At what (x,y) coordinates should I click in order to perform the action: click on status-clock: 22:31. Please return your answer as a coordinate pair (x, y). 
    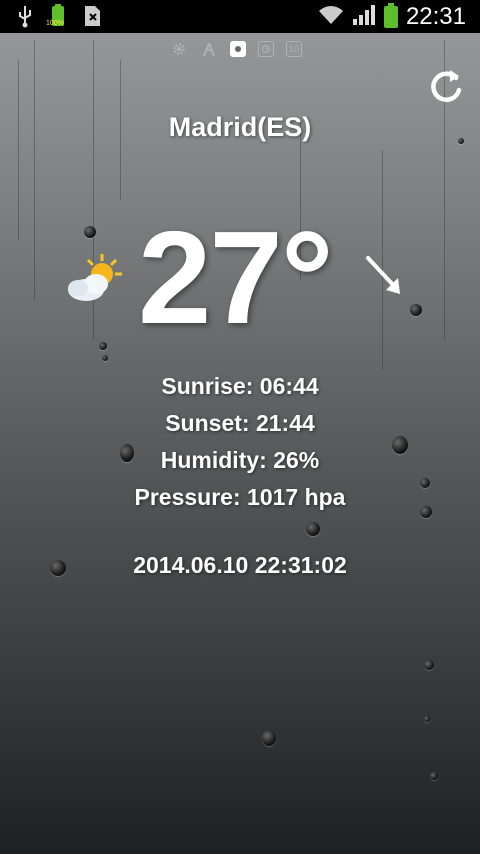
    Looking at the image, I should click on (435, 16).